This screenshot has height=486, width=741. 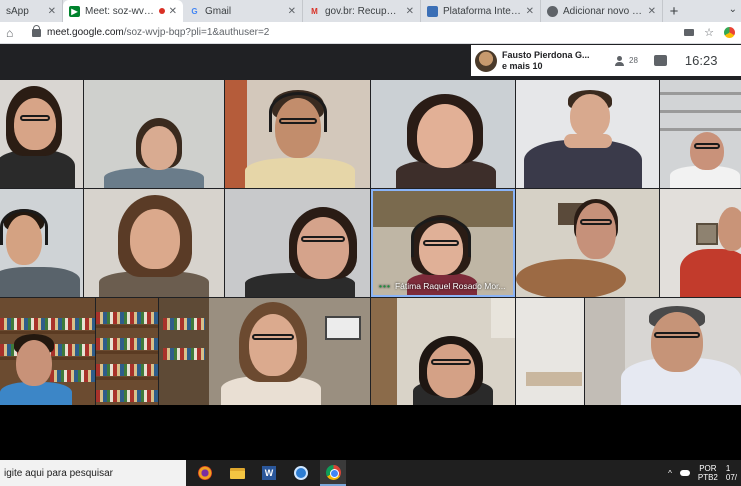 I want to click on tab-govbr: M gov.br: Recuperação de ✕, so click(x=362, y=11).